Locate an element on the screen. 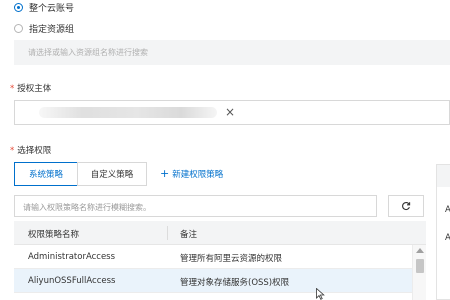  column-header-note: 备注 is located at coordinates (189, 235).